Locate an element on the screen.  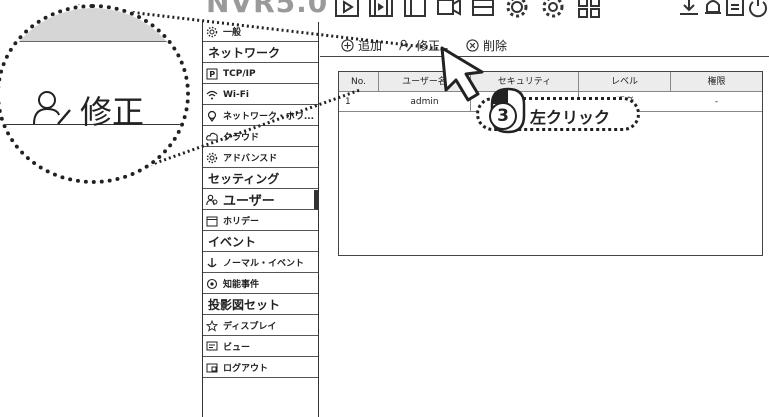
zoom-edit-label: 修正 is located at coordinates (112, 112).